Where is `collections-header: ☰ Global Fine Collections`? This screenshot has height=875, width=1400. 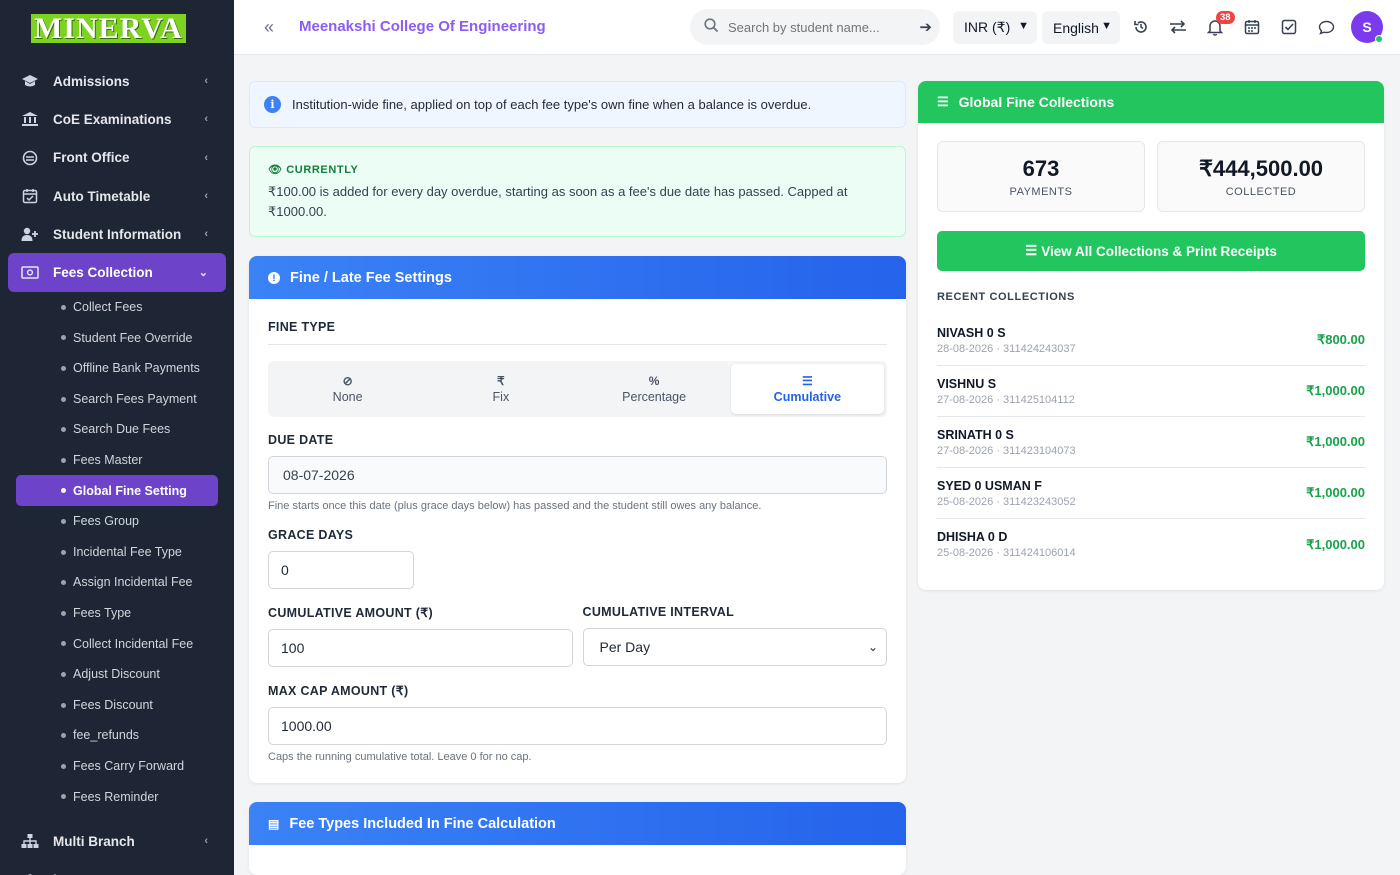 collections-header: ☰ Global Fine Collections is located at coordinates (1151, 102).